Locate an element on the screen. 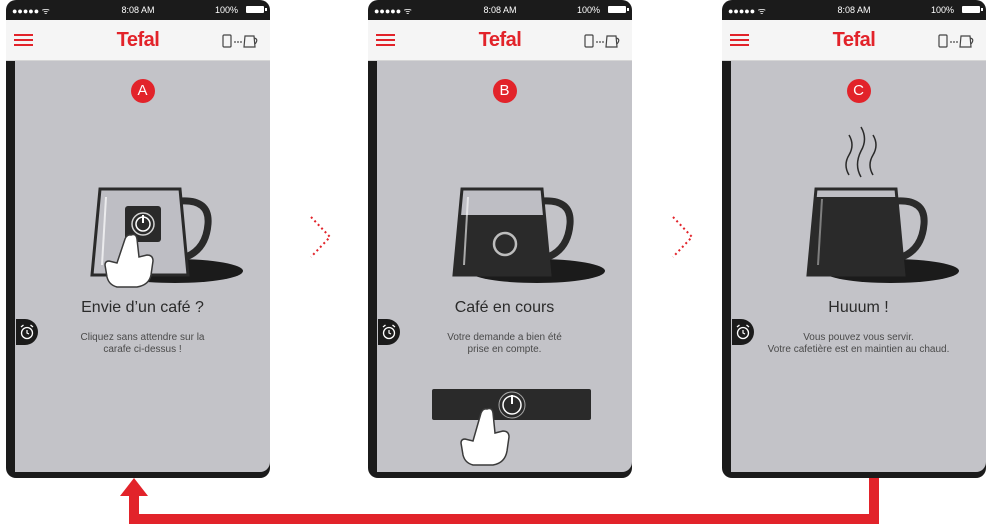 The height and width of the screenshot is (527, 988). loop-back-arrow is located at coordinates (499, 501).